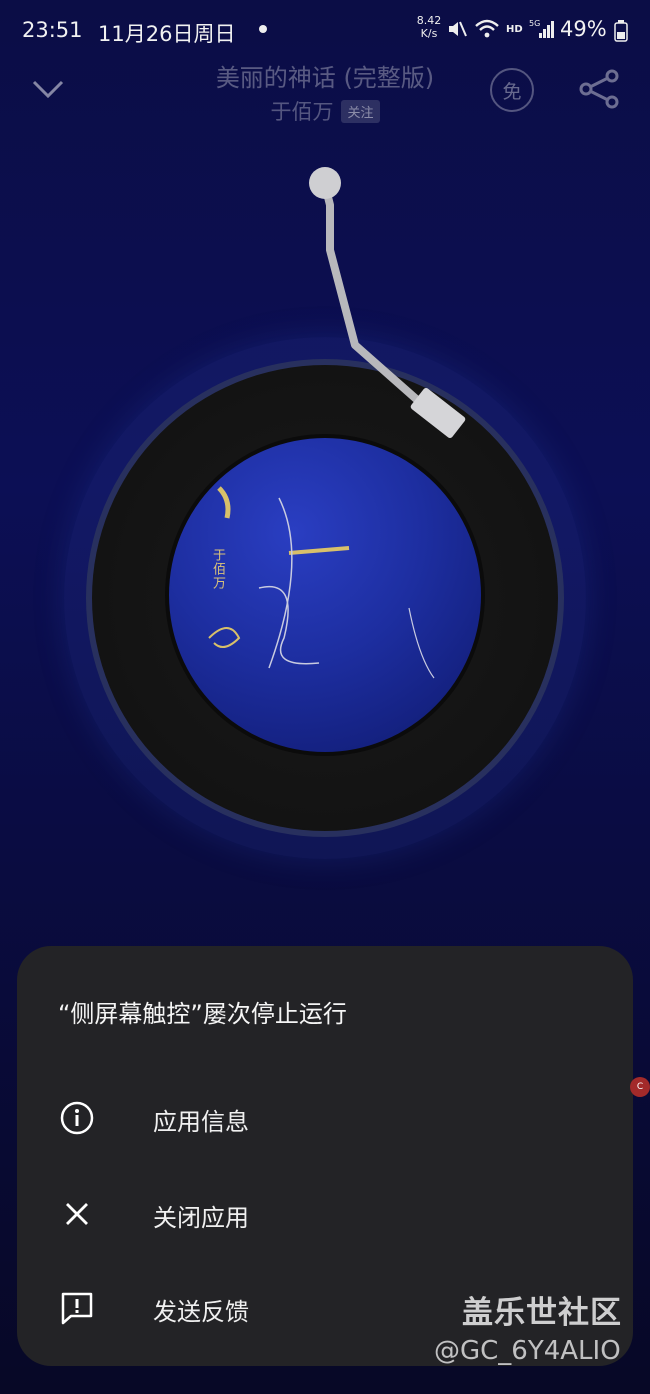 The width and height of the screenshot is (650, 1394). What do you see at coordinates (77, 1308) in the screenshot?
I see `feedback-icon` at bounding box center [77, 1308].